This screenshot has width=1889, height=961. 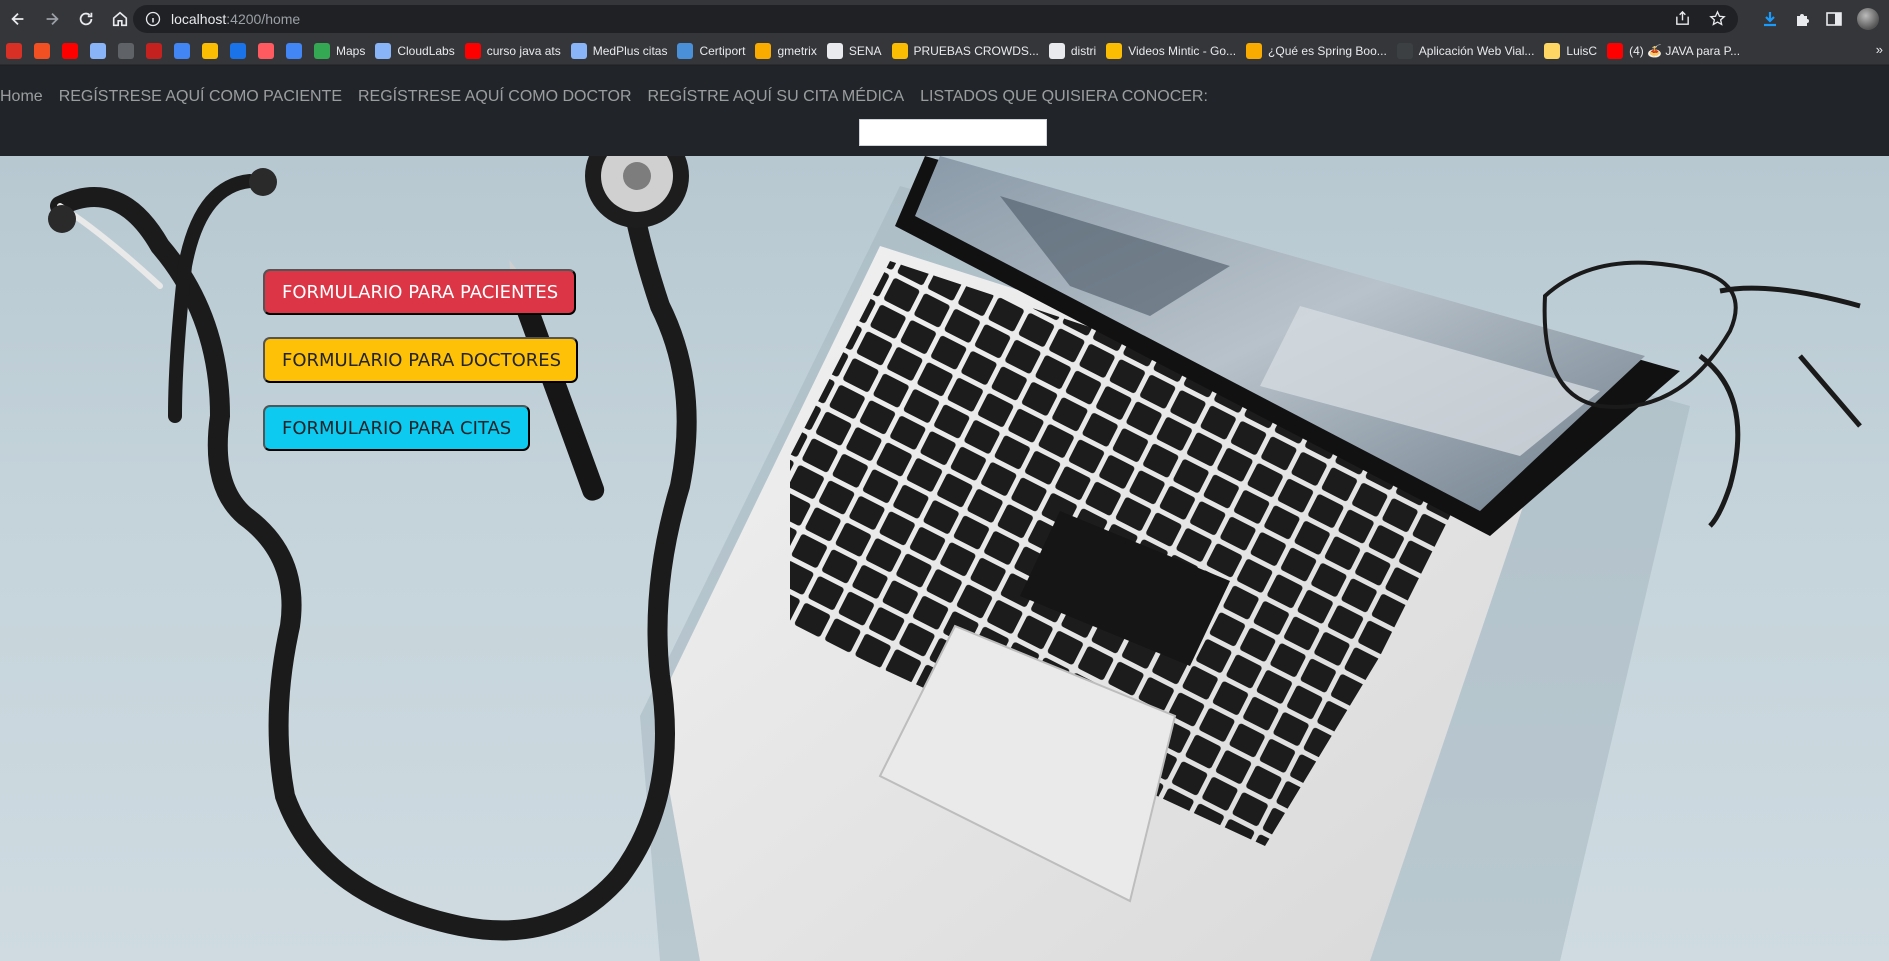 I want to click on download-icon, so click(x=1770, y=19).